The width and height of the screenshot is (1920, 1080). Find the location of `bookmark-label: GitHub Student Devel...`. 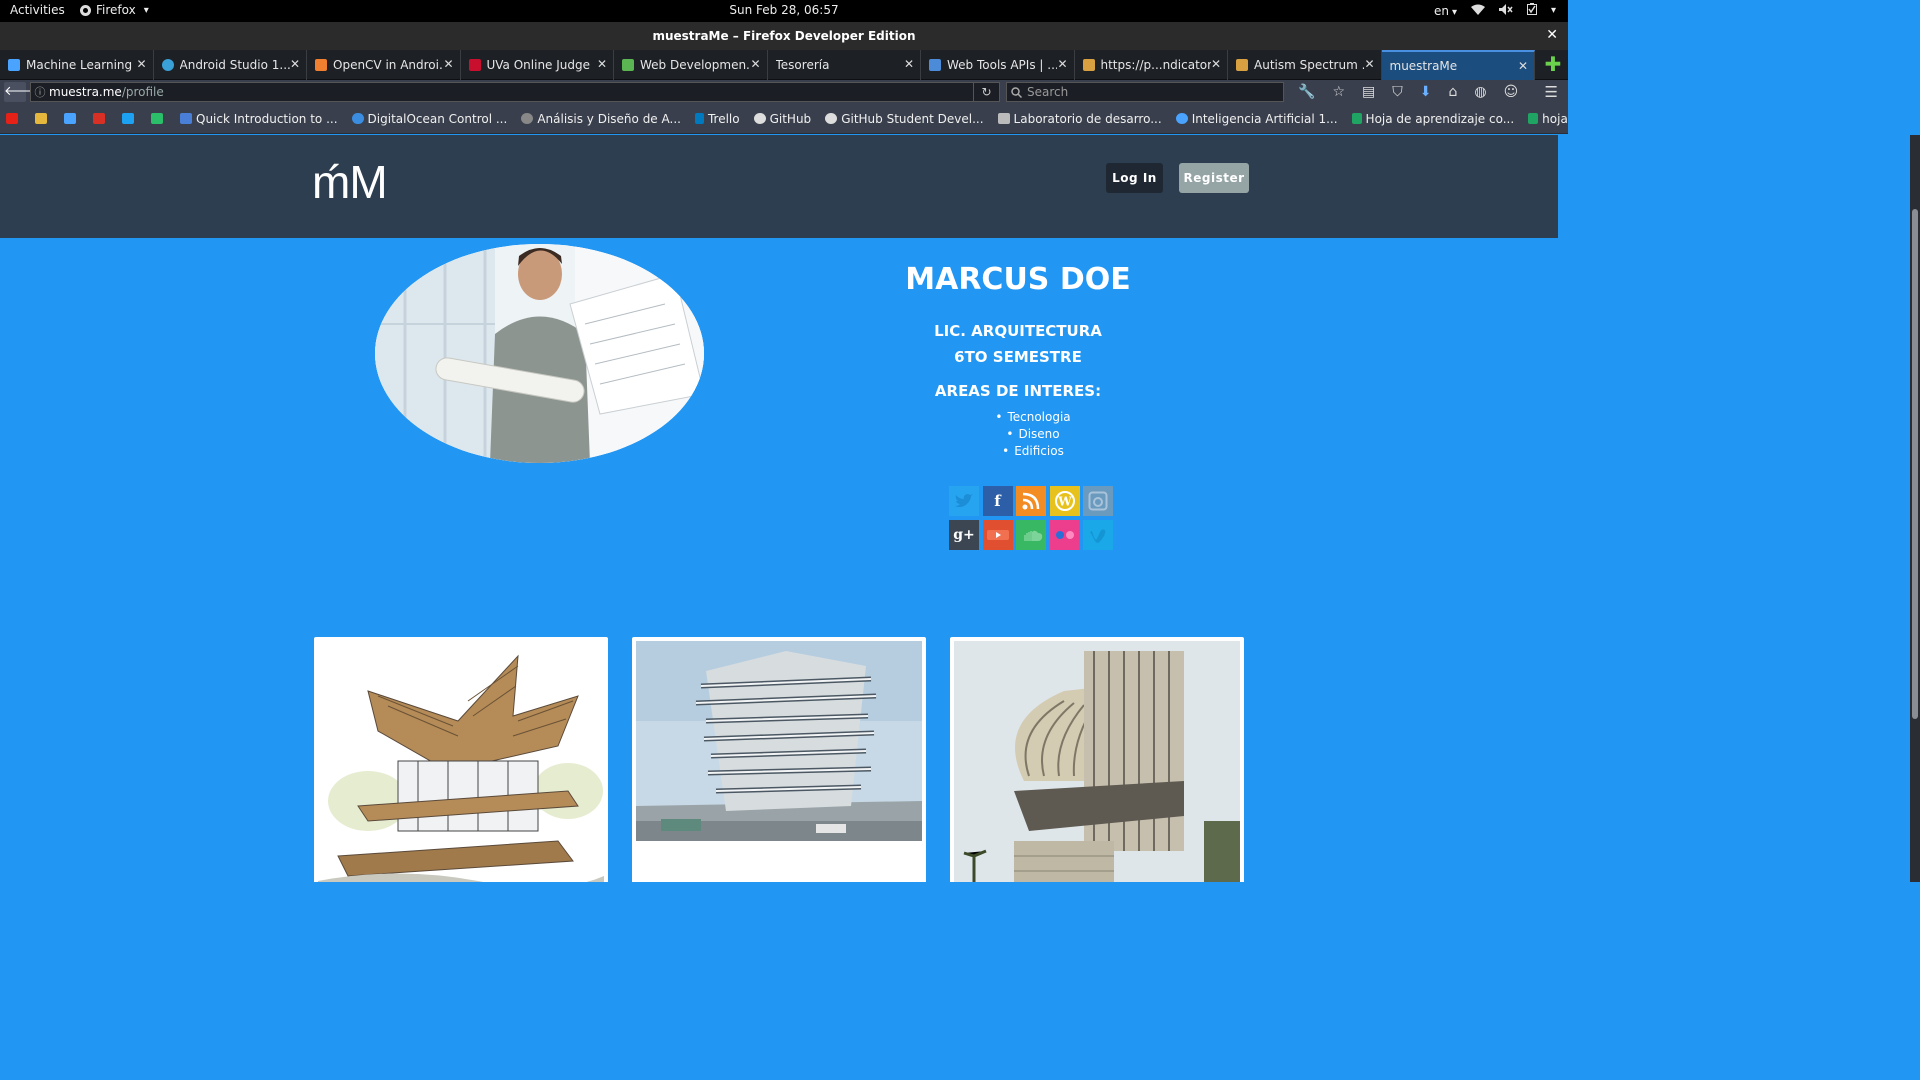

bookmark-label: GitHub Student Devel... is located at coordinates (912, 118).